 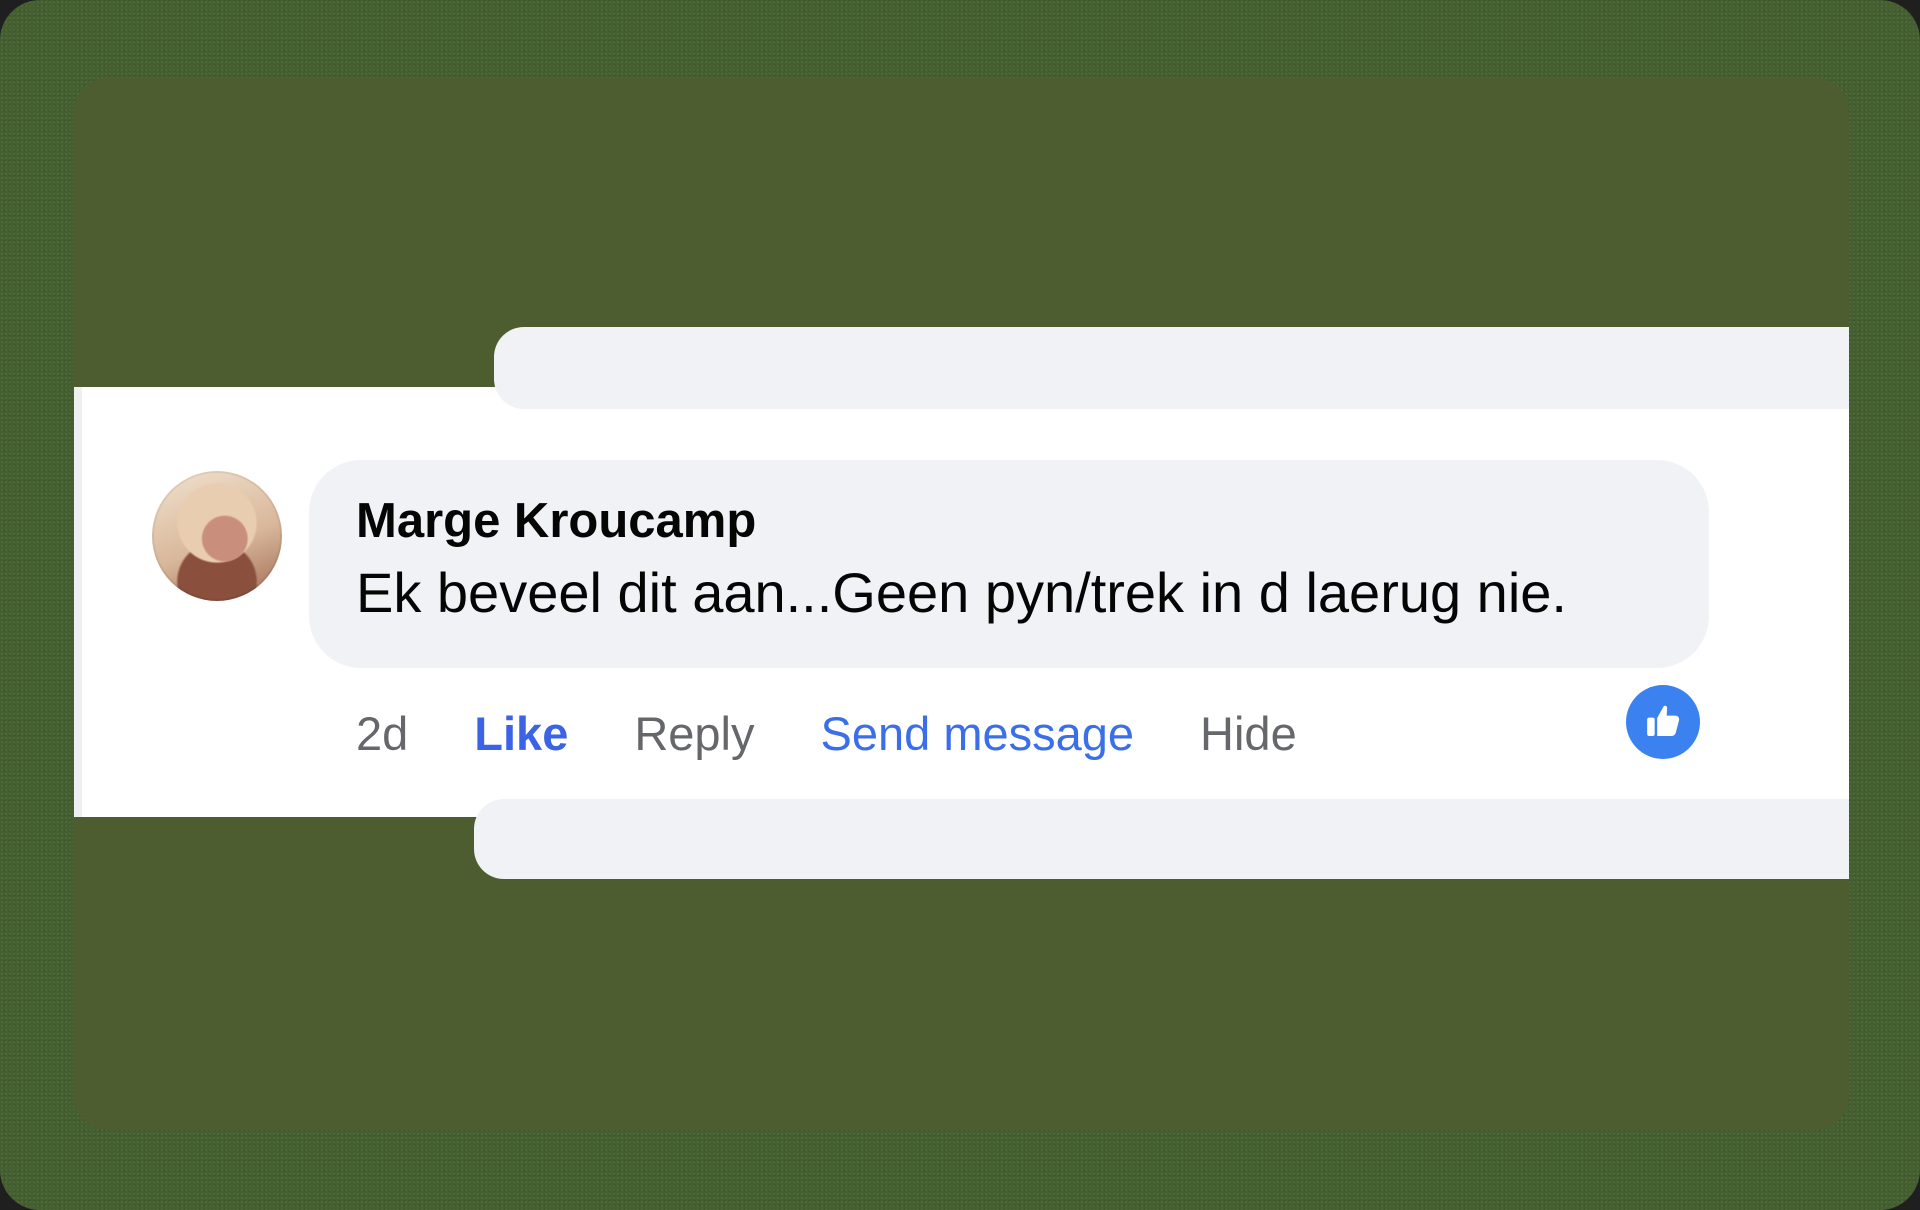 I want to click on comment-actions: 2d Like Reply Send message Hide, so click(x=826, y=733).